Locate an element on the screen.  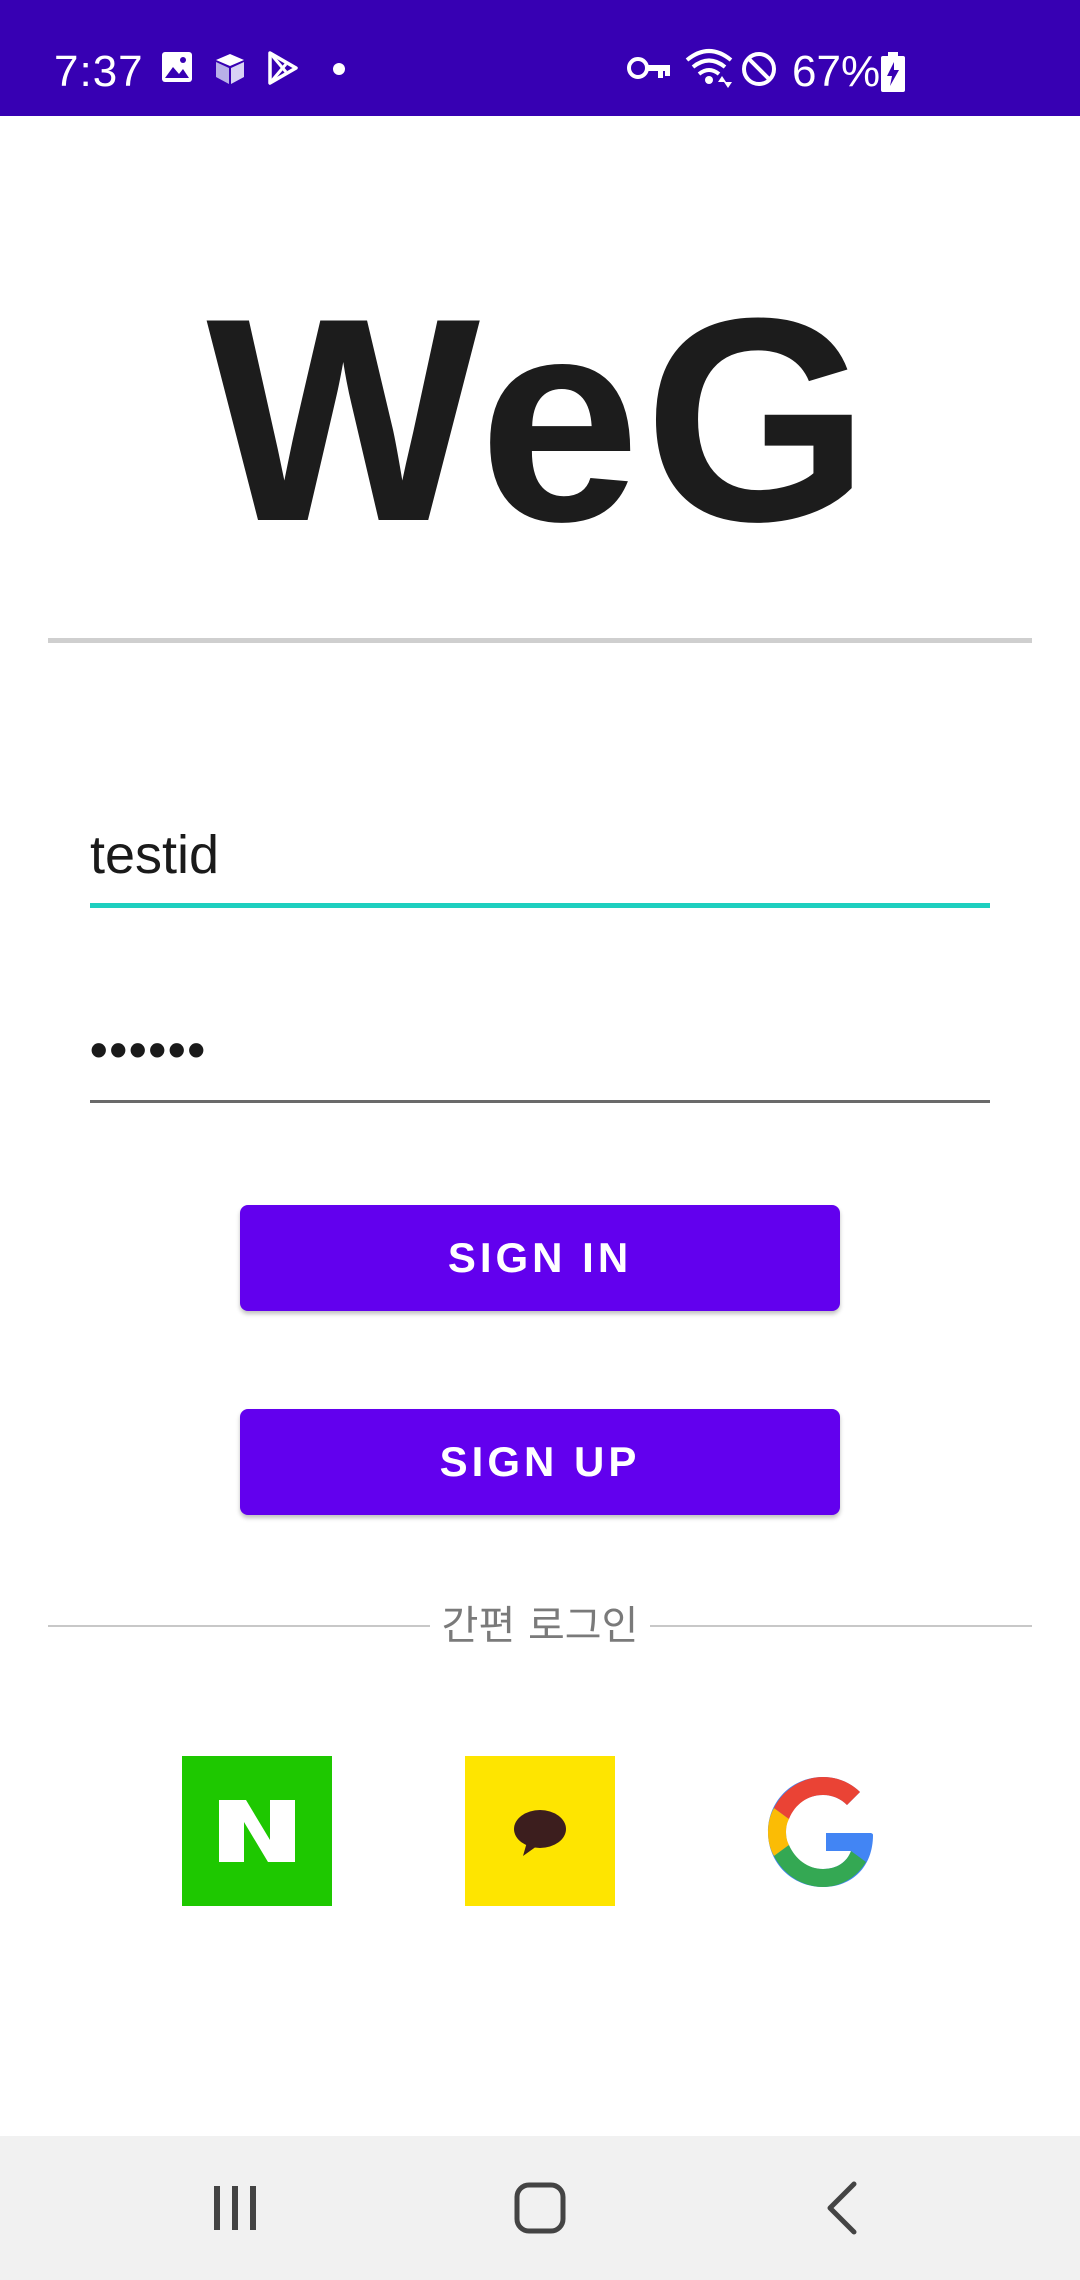
kakao-icon is located at coordinates (540, 1833).